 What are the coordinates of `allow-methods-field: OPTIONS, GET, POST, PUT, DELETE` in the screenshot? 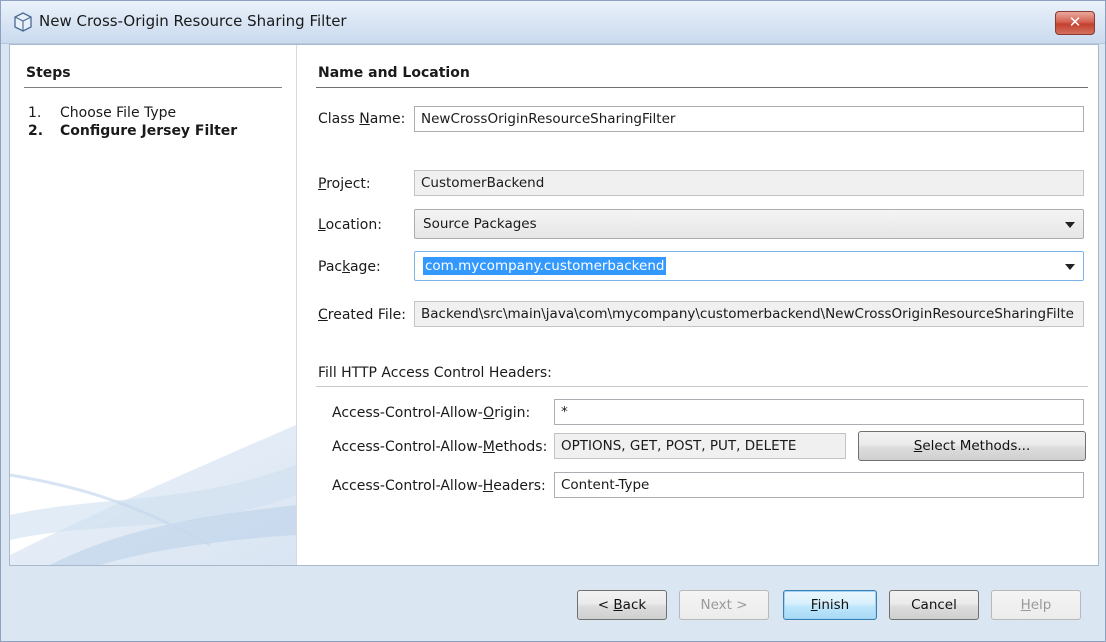 It's located at (700, 446).